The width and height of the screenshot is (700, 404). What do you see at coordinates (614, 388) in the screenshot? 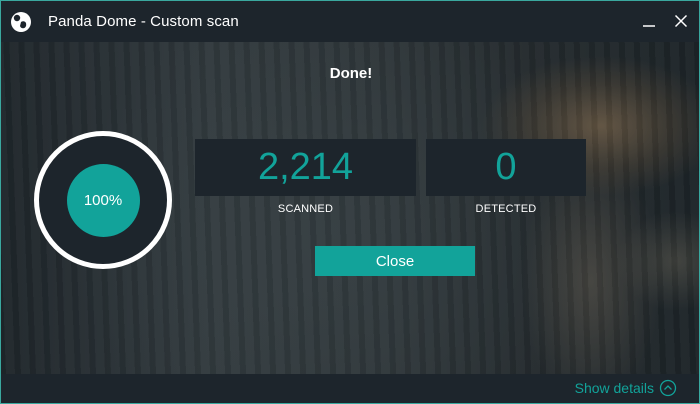
I see `show-details-label: Show details` at bounding box center [614, 388].